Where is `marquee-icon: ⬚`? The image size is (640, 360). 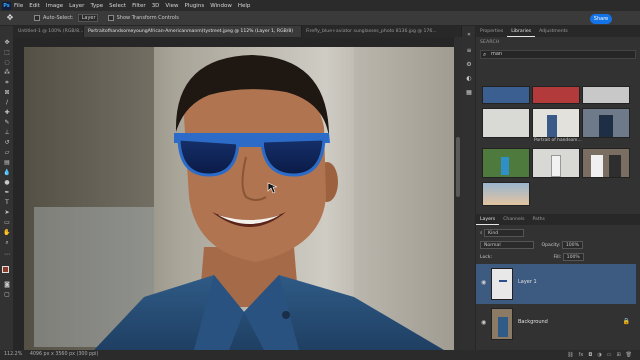 marquee-icon: ⬚ is located at coordinates (7, 53).